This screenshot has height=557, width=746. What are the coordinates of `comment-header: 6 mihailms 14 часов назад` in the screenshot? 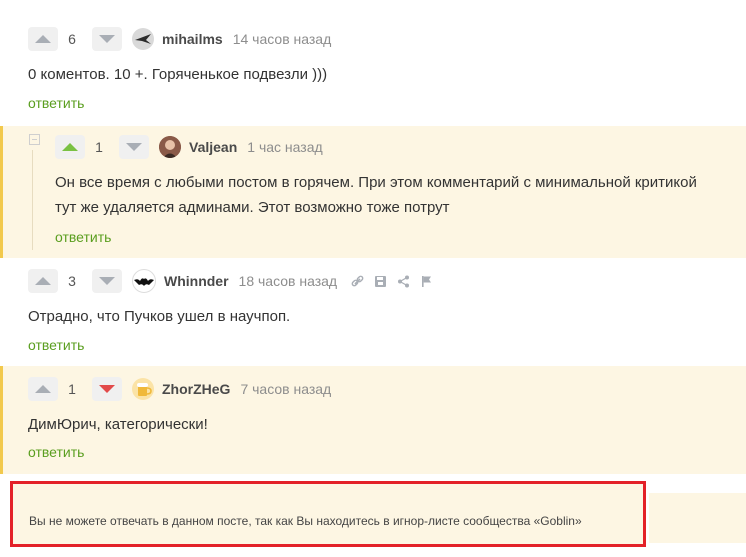 It's located at (179, 39).